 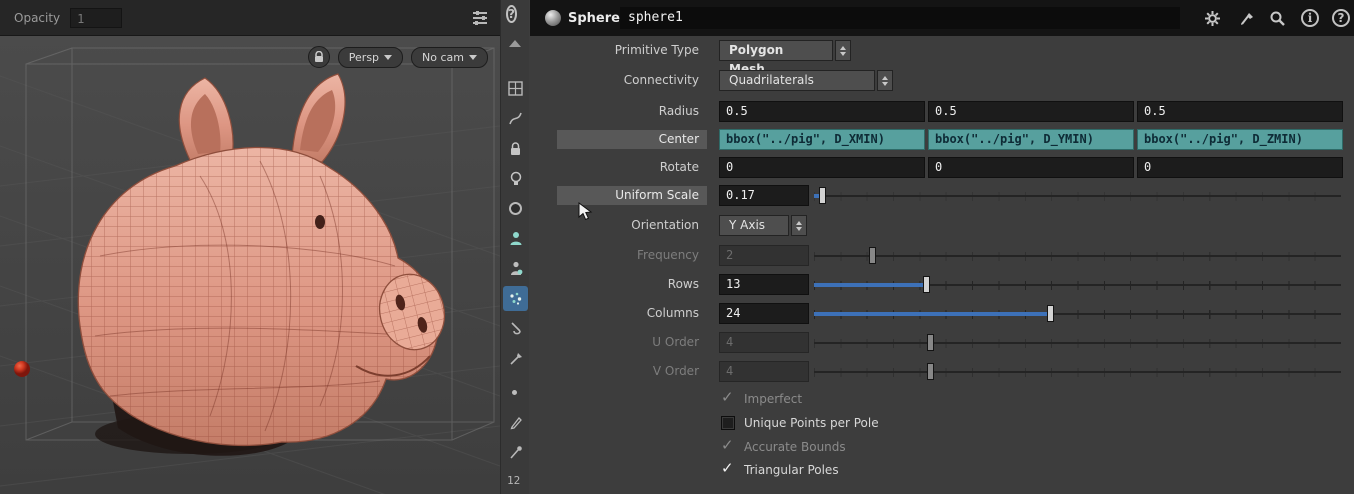 What do you see at coordinates (776, 58) in the screenshot?
I see `primitive-type-dropdown: Polygon Mesh` at bounding box center [776, 58].